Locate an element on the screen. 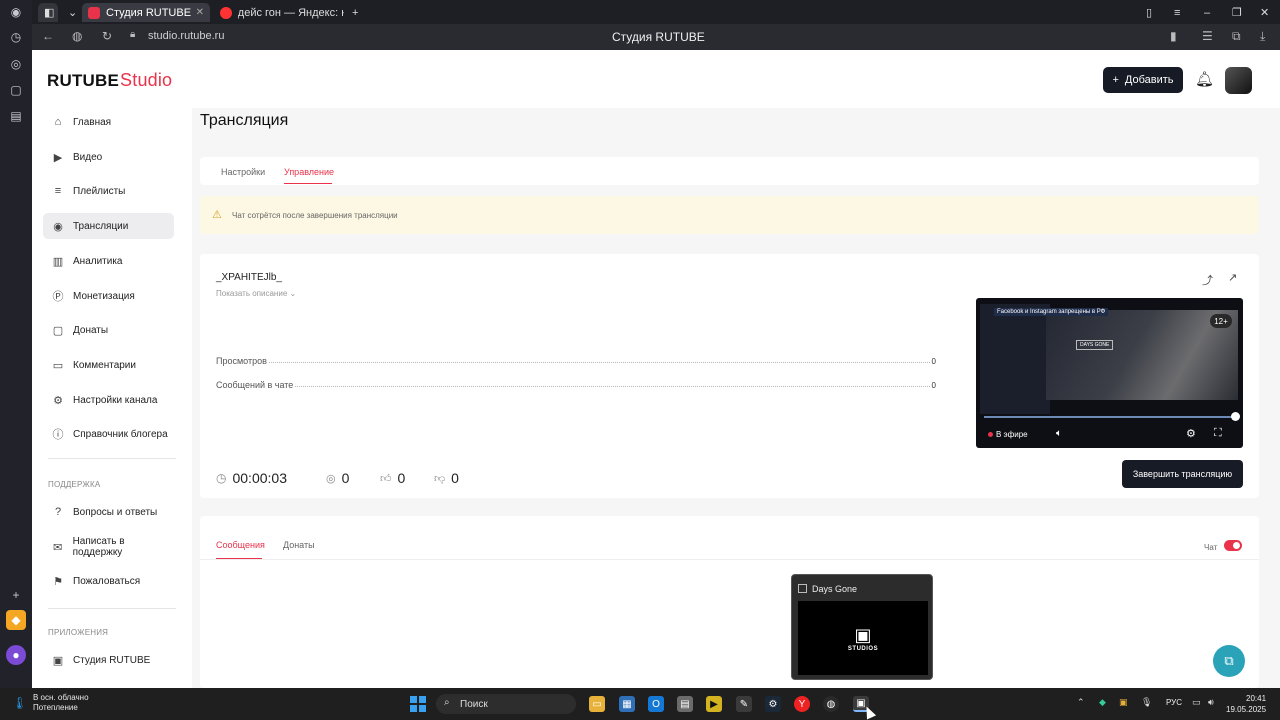 The image size is (1280, 720). sidebar-item-home: ⌂ Главная is located at coordinates (108, 122).